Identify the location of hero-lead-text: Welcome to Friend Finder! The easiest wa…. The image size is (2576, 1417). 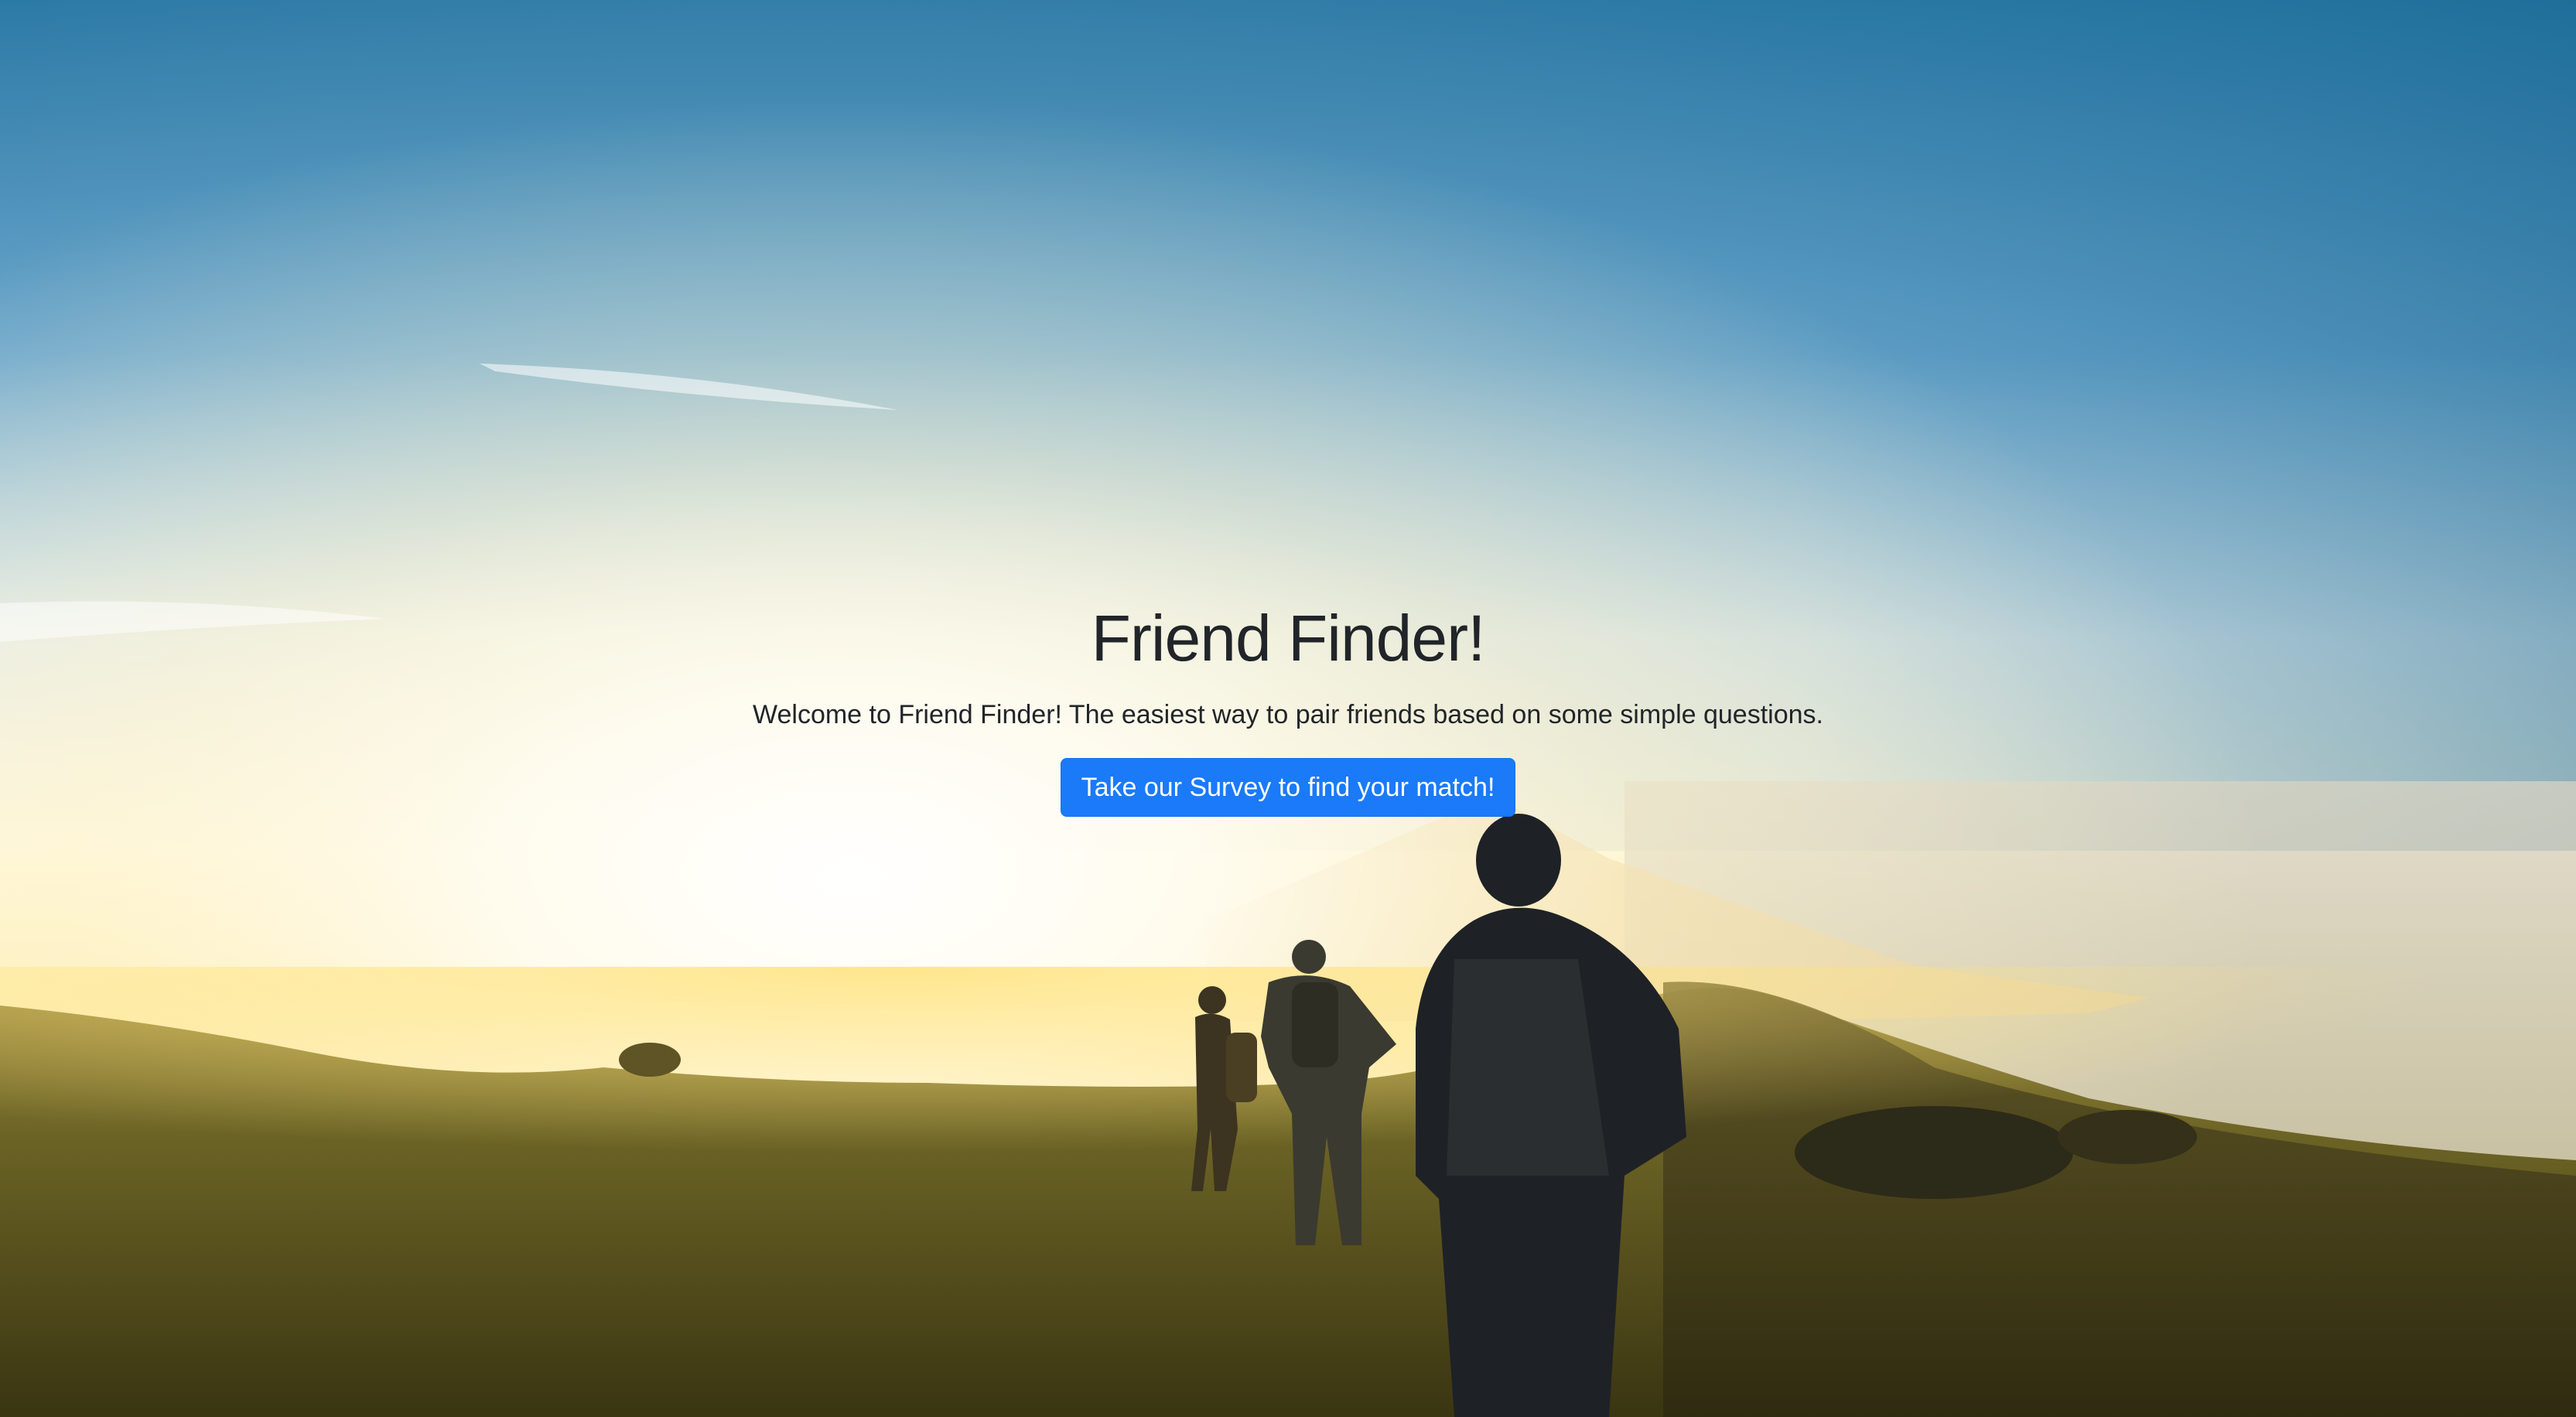
(1288, 714).